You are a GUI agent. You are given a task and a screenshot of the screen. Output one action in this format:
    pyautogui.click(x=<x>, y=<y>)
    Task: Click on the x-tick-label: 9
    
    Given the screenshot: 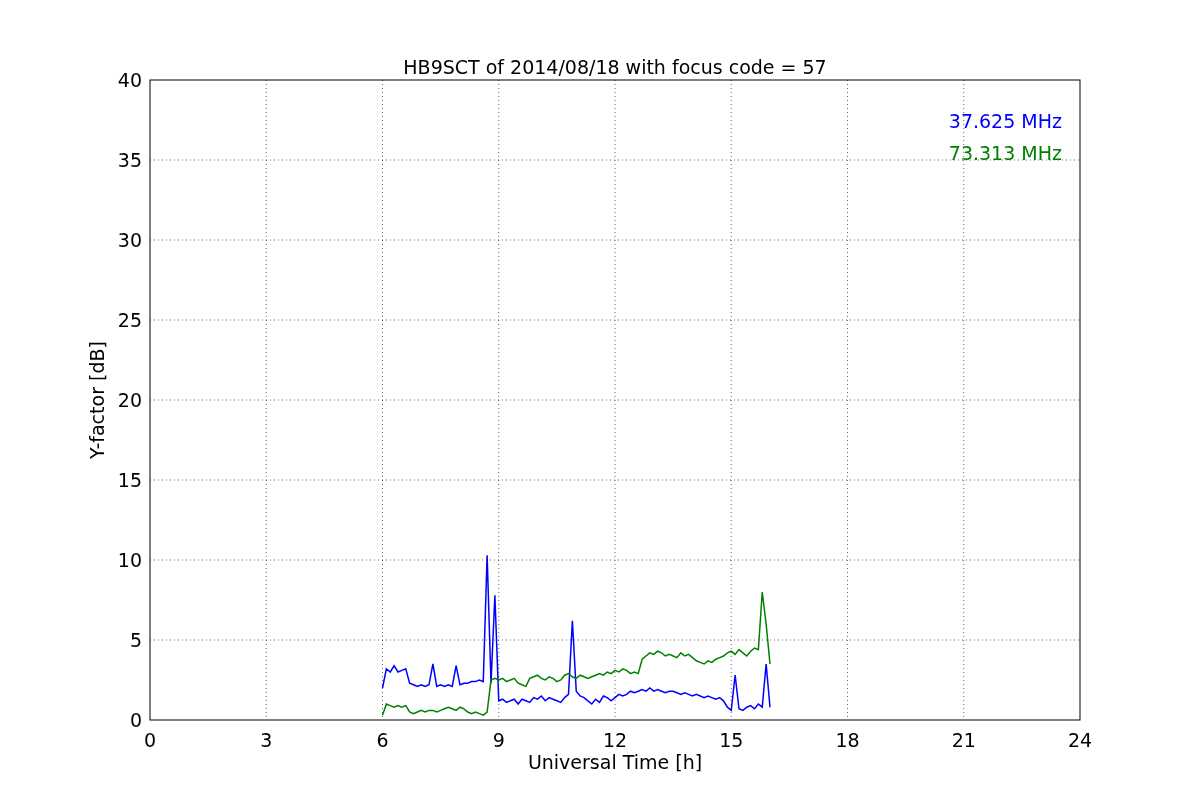 What is the action you would take?
    pyautogui.click(x=498, y=740)
    